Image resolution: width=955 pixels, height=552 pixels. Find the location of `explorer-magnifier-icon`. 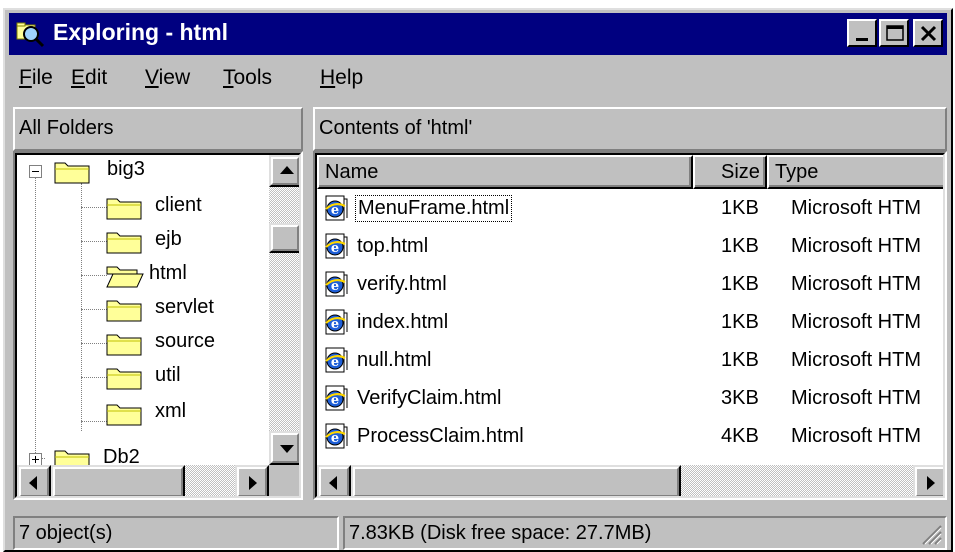

explorer-magnifier-icon is located at coordinates (30, 35).